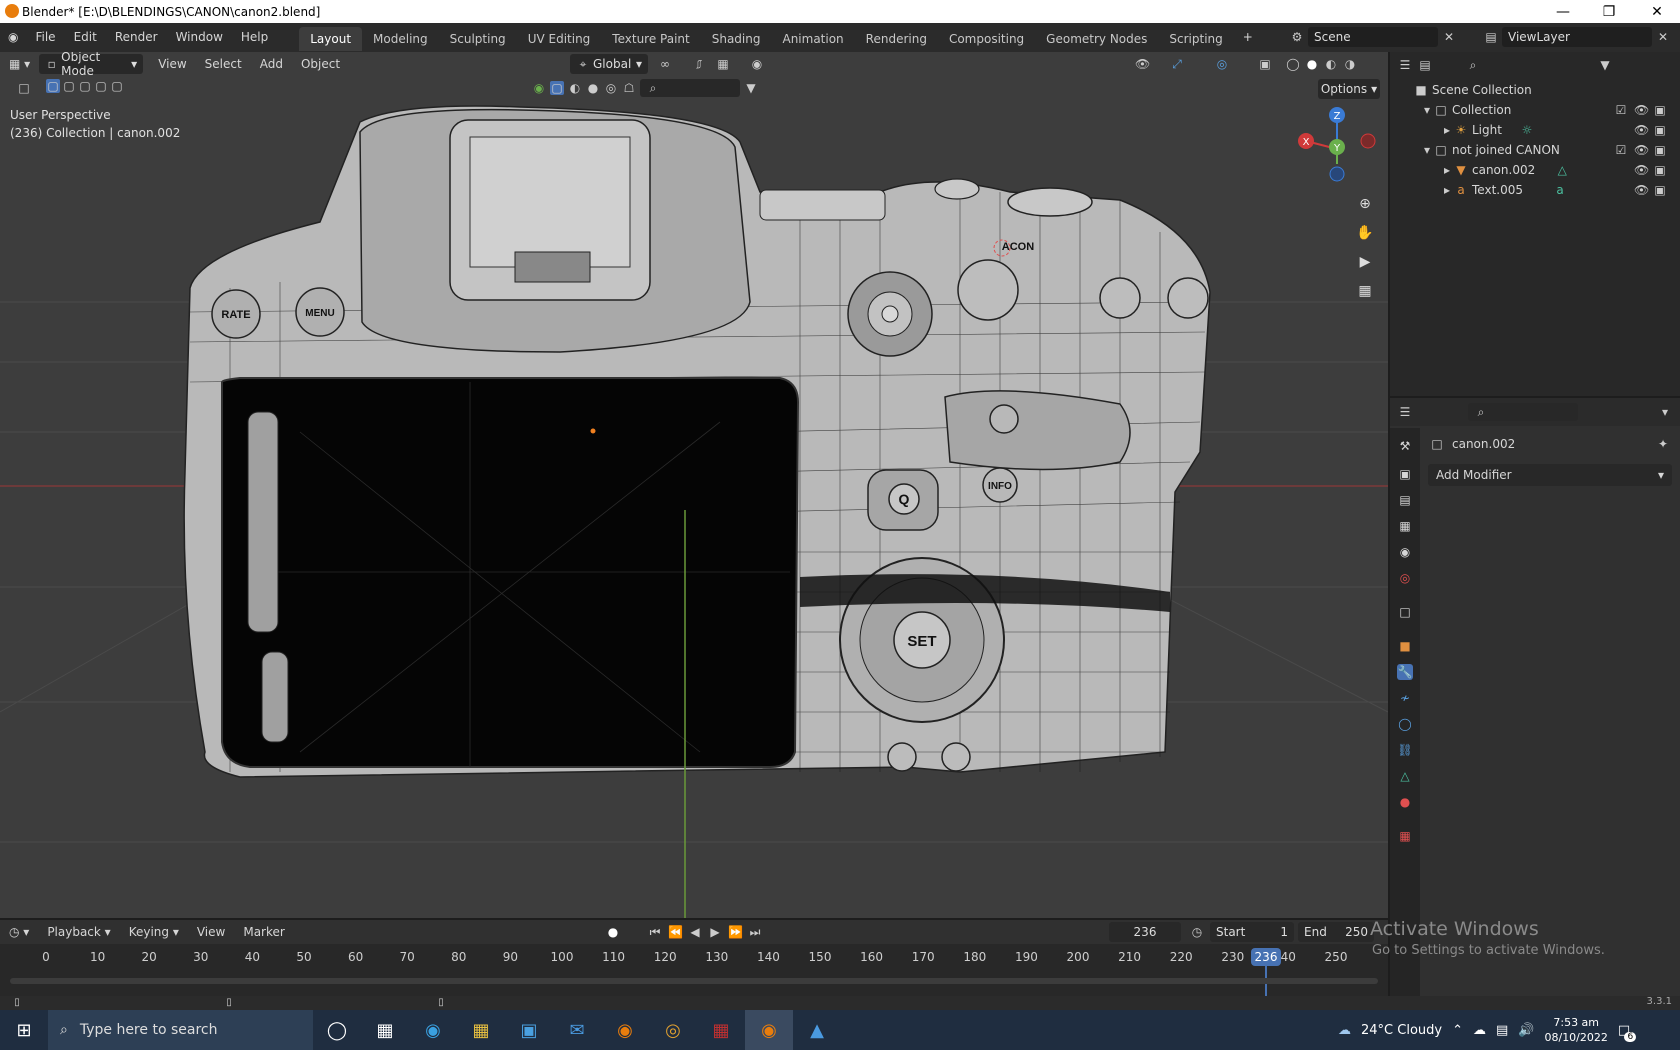 The height and width of the screenshot is (1050, 1680). Describe the element at coordinates (1457, 1030) in the screenshot. I see `chevron-up-icon: ⌃` at that location.